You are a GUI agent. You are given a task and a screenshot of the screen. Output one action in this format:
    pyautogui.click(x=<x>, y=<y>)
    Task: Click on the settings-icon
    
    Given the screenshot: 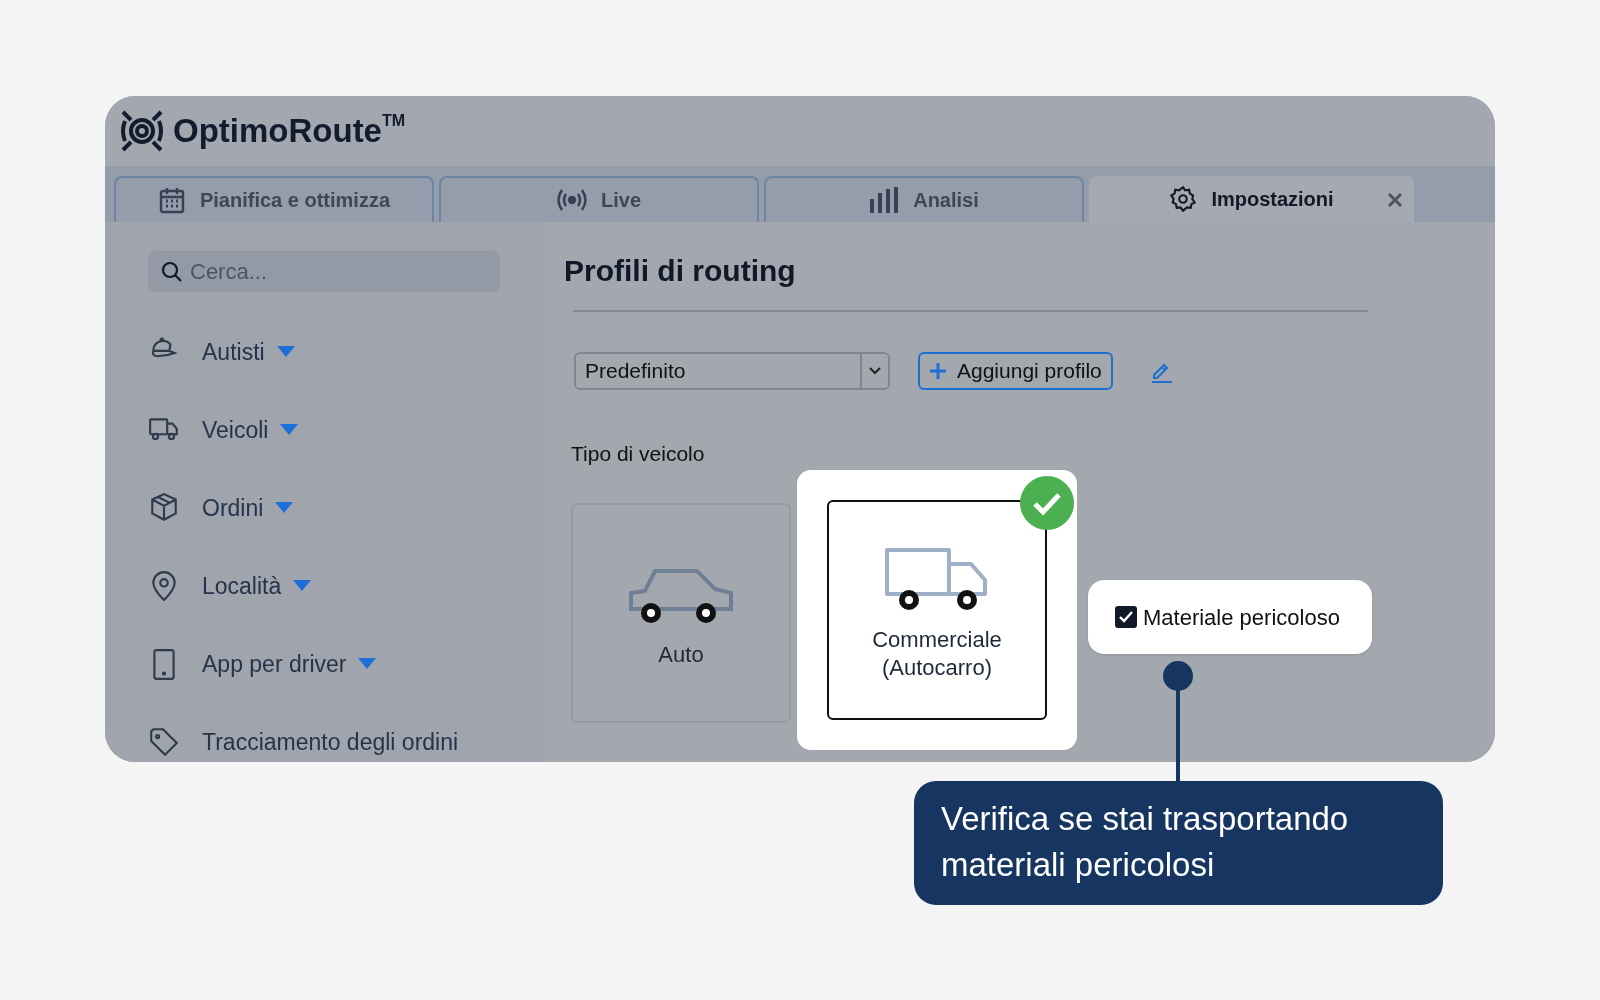 What is the action you would take?
    pyautogui.click(x=1183, y=199)
    